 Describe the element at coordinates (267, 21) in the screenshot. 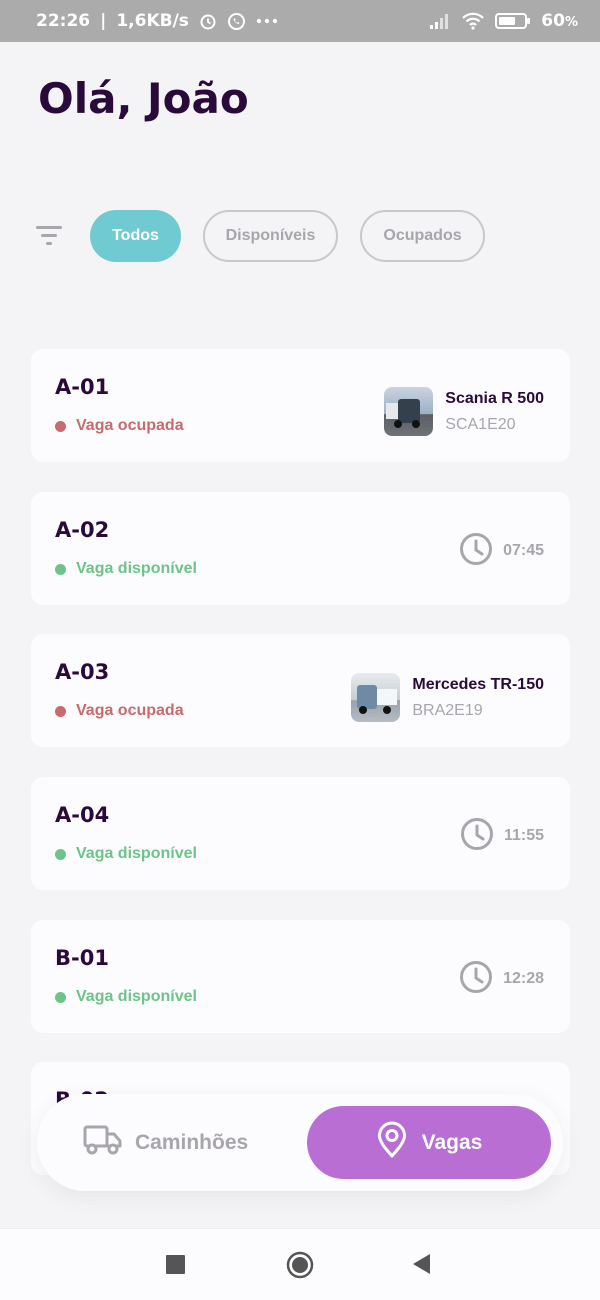

I see `more-icon` at that location.